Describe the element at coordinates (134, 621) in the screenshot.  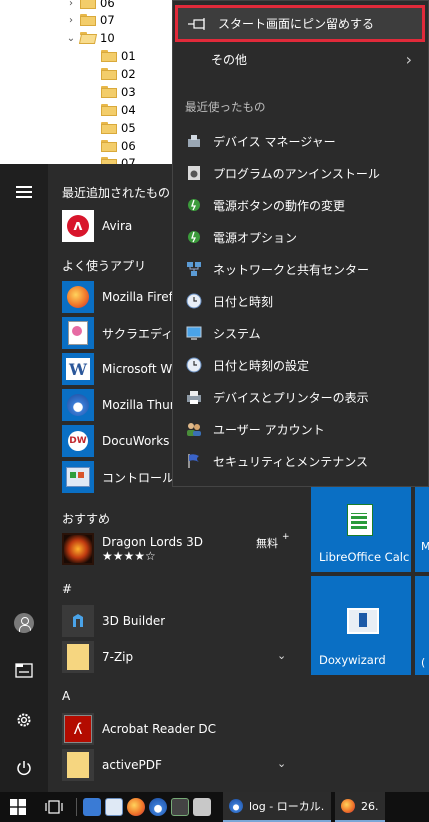
I see `app-label: 3D Builder` at that location.